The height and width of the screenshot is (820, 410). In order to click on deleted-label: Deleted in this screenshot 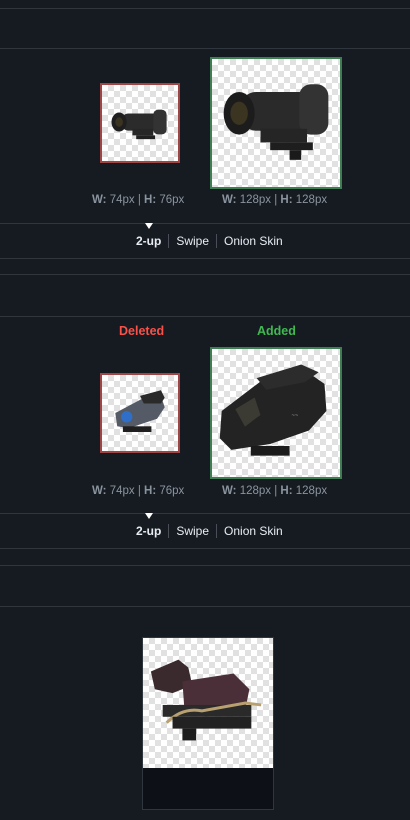, I will do `click(142, 331)`.